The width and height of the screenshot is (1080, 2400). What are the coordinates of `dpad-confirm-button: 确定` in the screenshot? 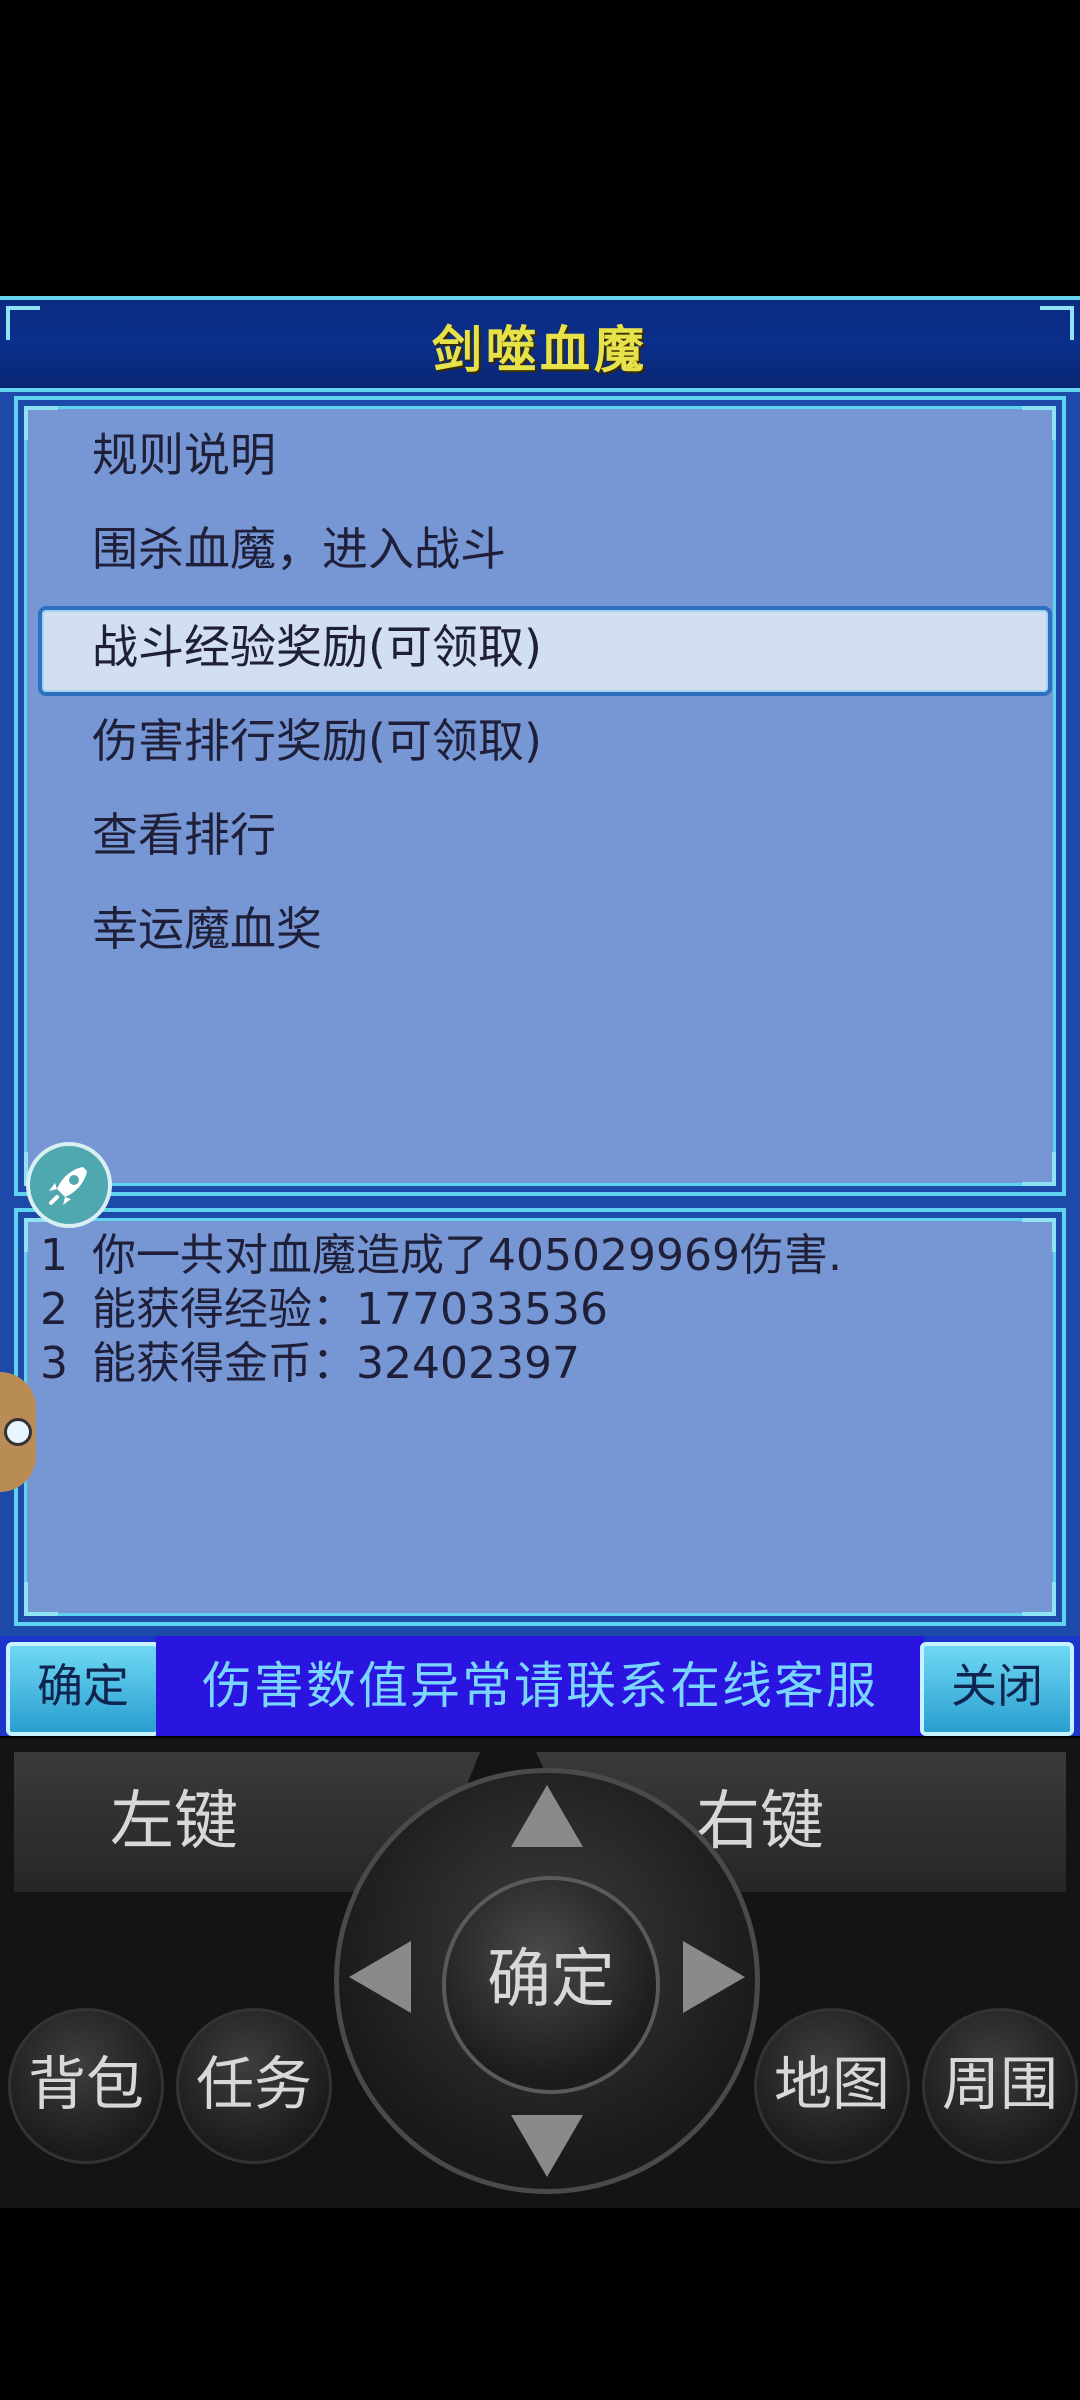 It's located at (551, 1985).